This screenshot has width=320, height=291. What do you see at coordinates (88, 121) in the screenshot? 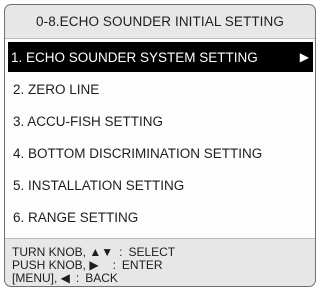
I see `menu-item-label: 3. ACCU-FISH SETTING` at bounding box center [88, 121].